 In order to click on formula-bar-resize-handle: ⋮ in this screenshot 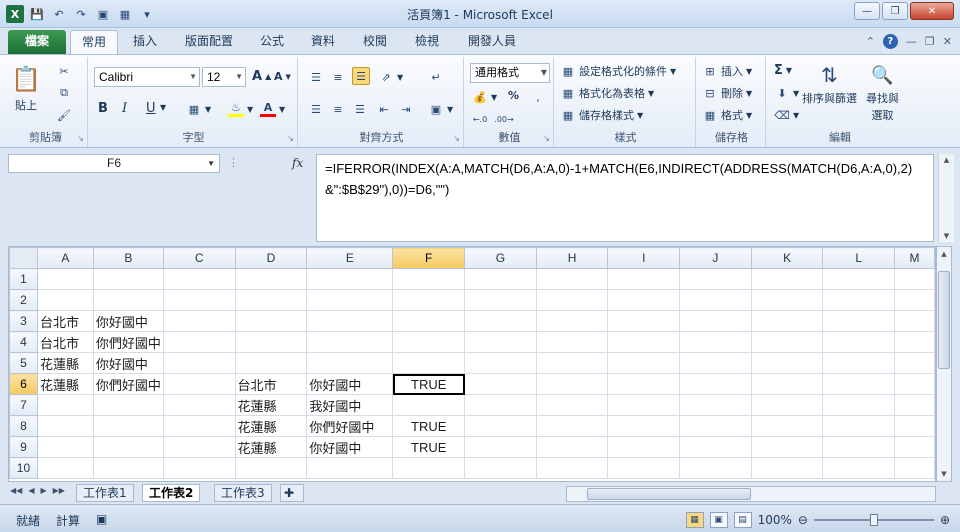, I will do `click(233, 162)`.